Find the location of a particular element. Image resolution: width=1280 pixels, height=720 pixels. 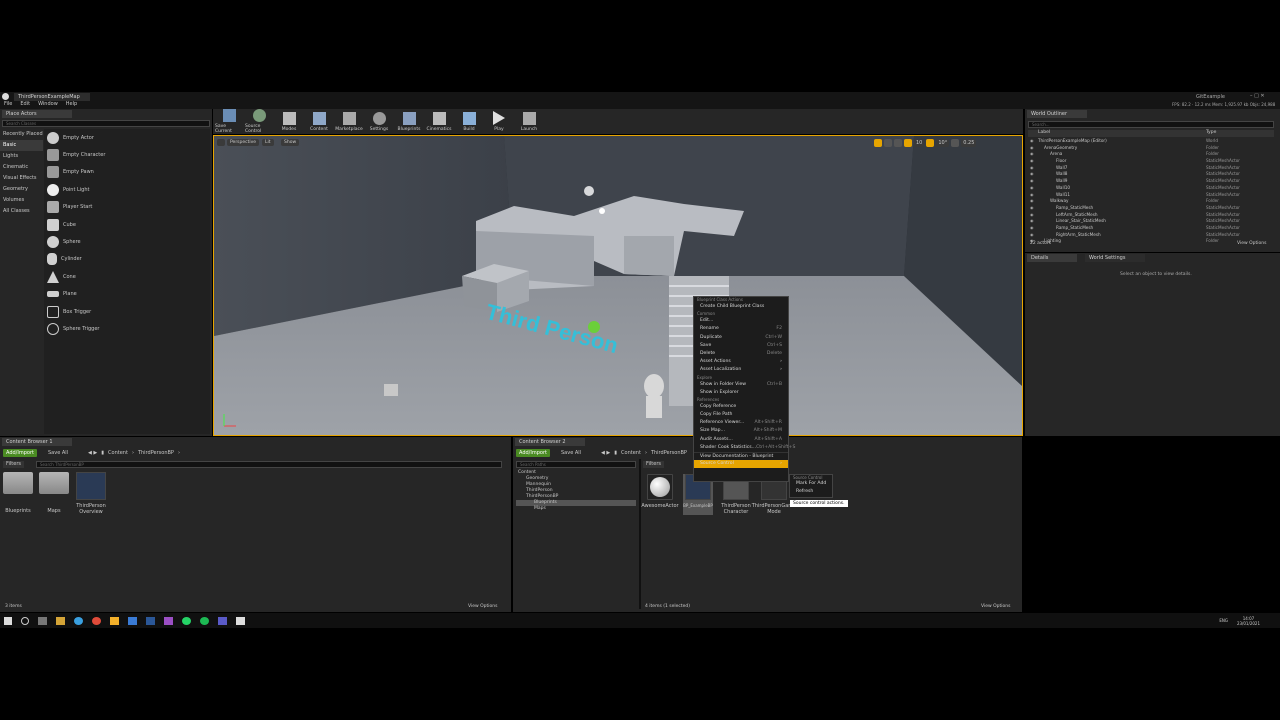

windows-start-icon is located at coordinates (8, 620).